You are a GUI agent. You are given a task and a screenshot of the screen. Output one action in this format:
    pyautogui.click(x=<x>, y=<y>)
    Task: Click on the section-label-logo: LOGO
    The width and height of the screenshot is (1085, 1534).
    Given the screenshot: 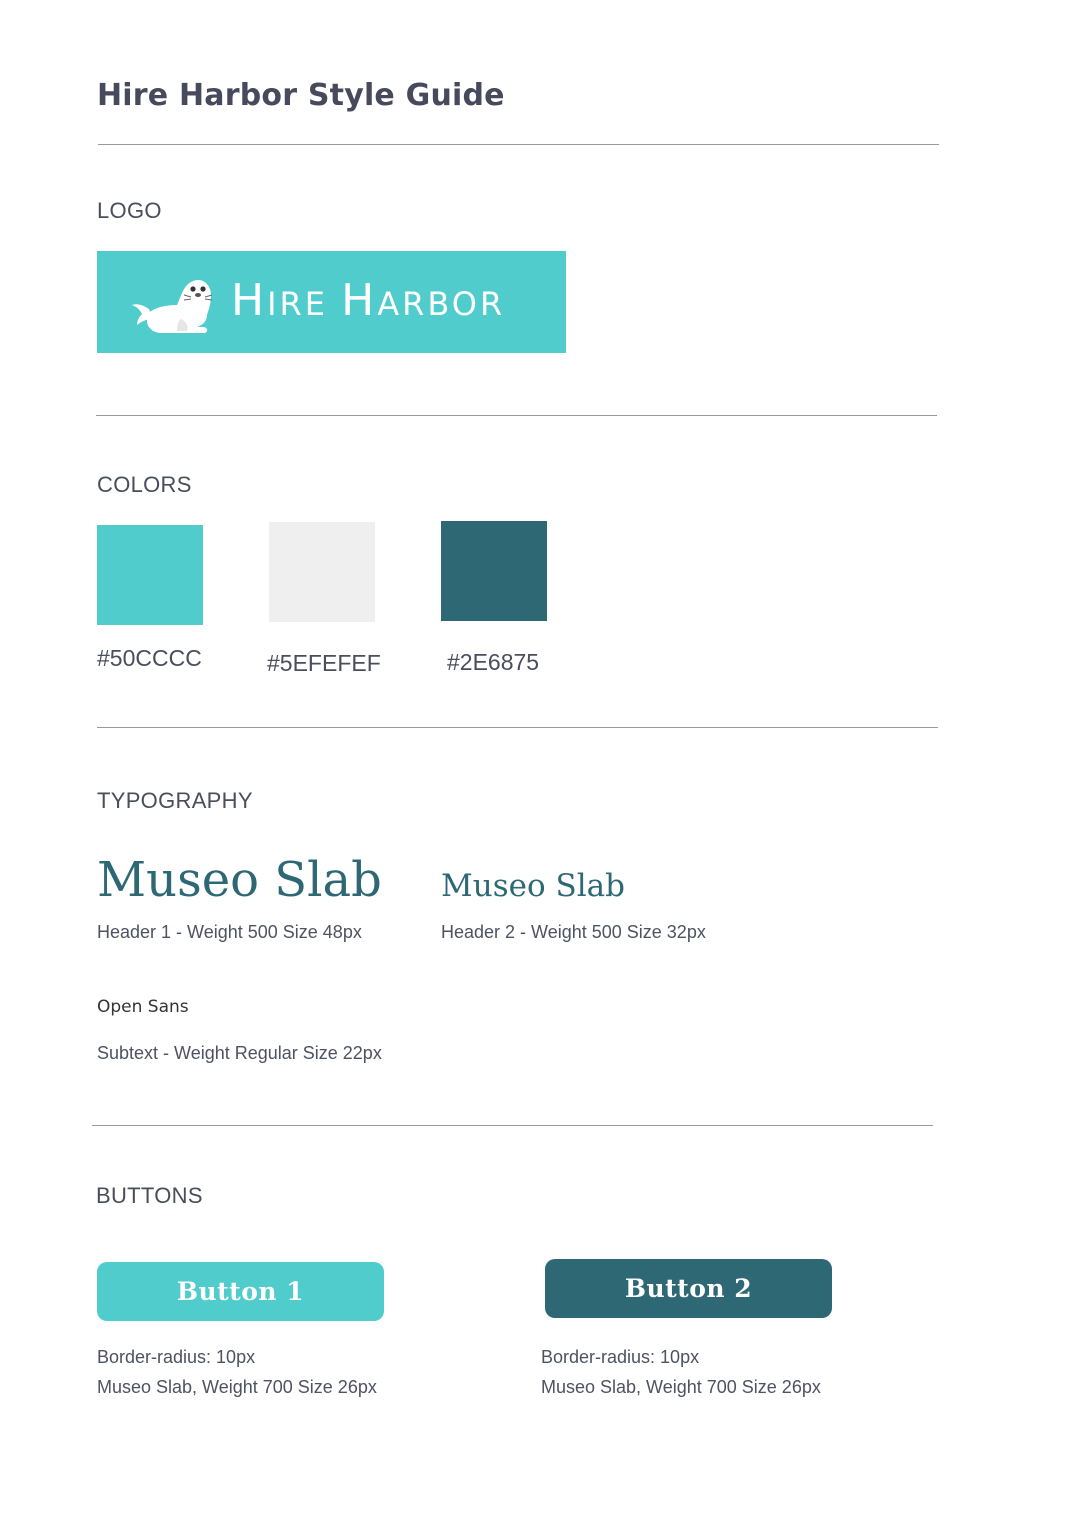 What is the action you would take?
    pyautogui.click(x=129, y=210)
    